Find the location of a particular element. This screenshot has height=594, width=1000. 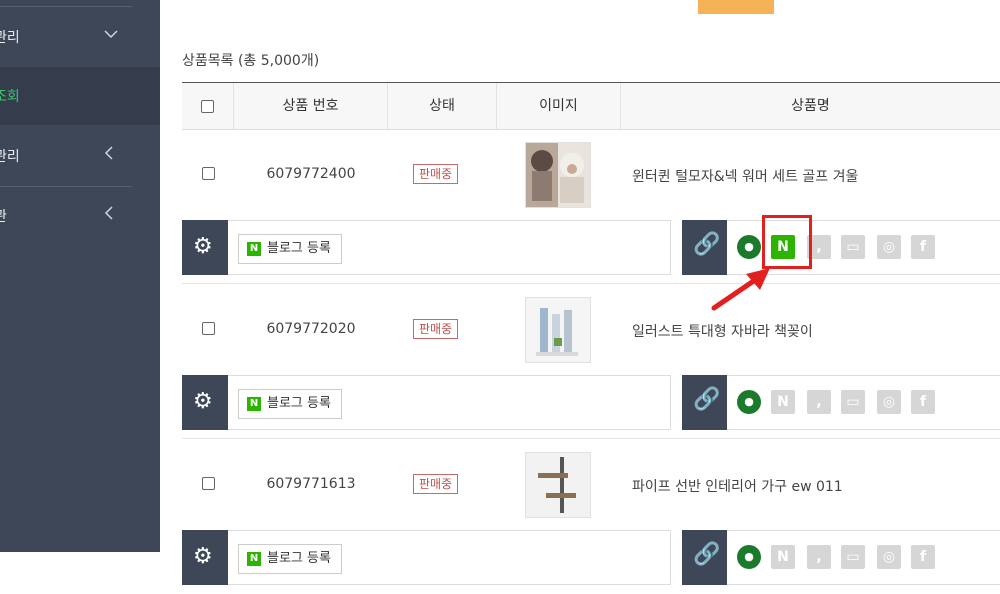

product-list-title: 상품목록 (총 5,000개) is located at coordinates (251, 61).